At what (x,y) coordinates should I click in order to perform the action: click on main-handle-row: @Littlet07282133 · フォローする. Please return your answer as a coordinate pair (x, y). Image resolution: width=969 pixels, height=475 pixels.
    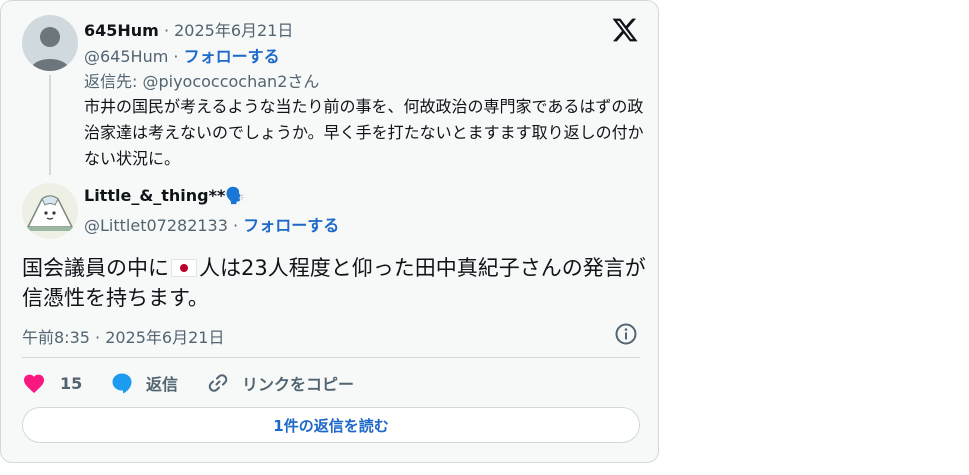
    Looking at the image, I should click on (211, 224).